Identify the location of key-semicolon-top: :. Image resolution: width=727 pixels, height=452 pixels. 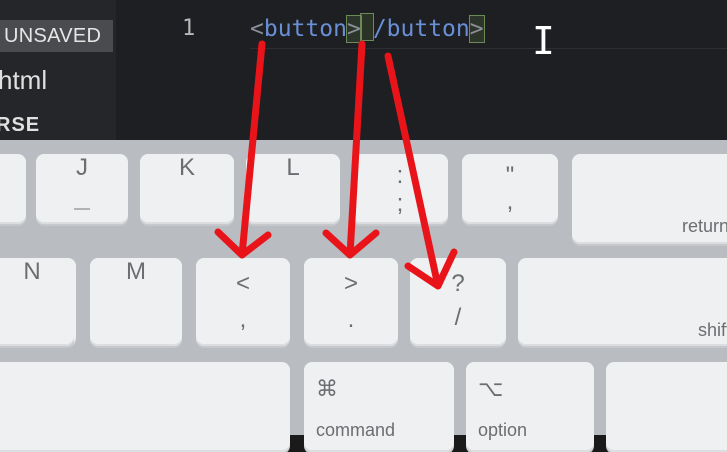
(400, 175).